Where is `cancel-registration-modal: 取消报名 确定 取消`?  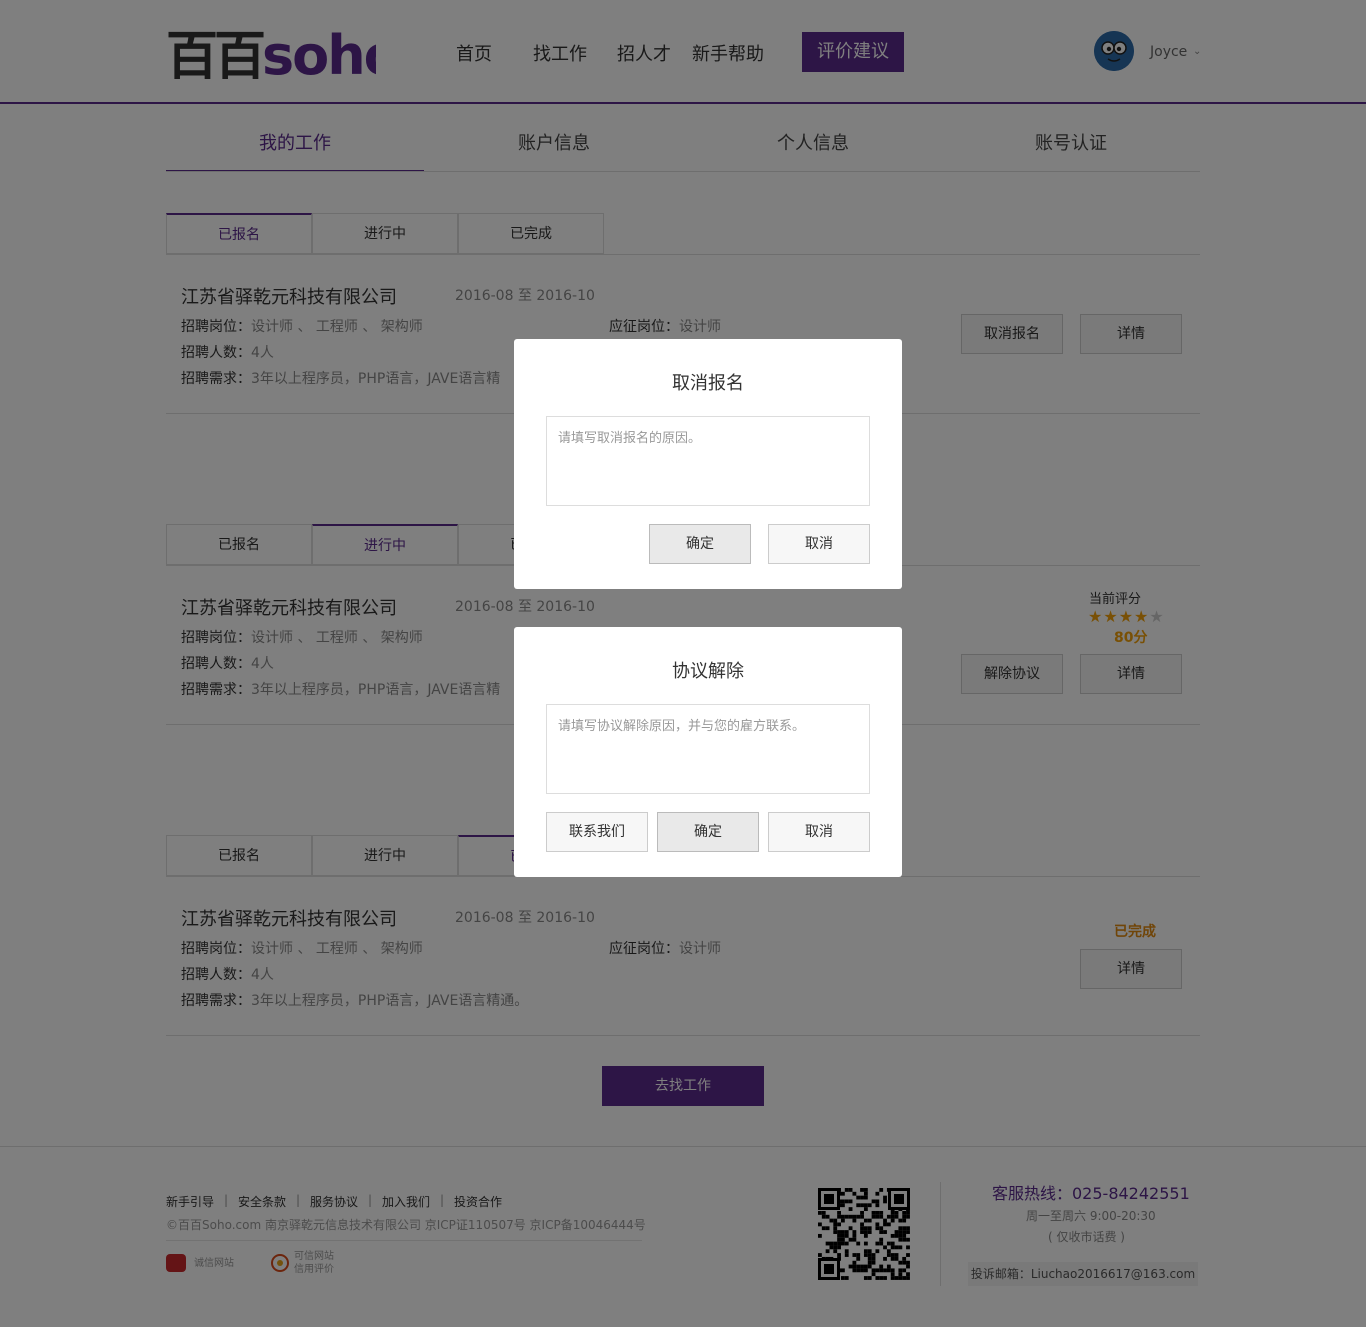 cancel-registration-modal: 取消报名 确定 取消 is located at coordinates (708, 464).